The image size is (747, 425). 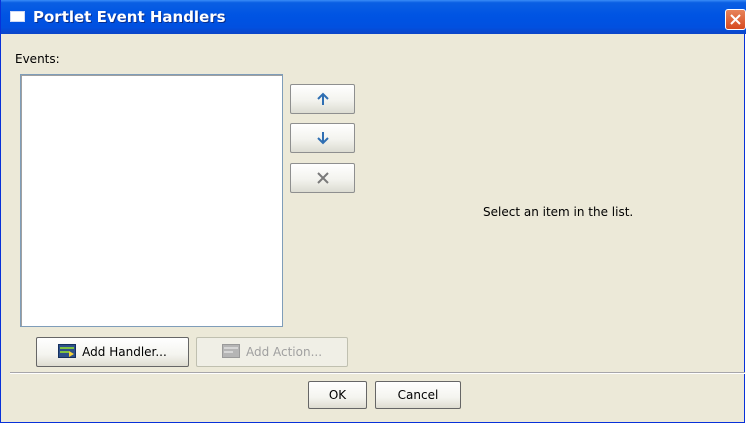 I want to click on cancel-button: Cancel, so click(x=418, y=395).